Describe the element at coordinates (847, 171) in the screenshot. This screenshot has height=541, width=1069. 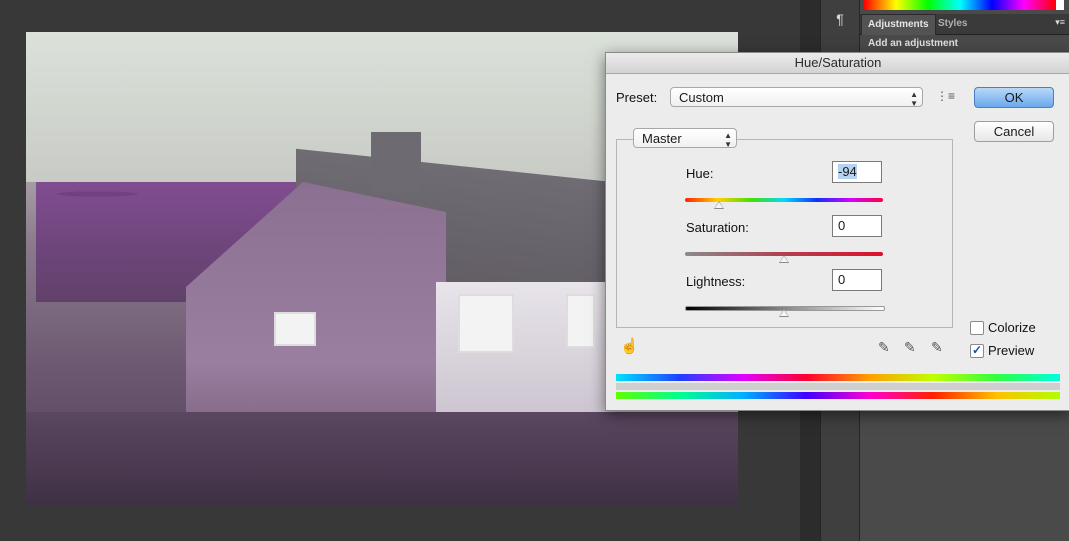
I see `hue-value: -94` at that location.